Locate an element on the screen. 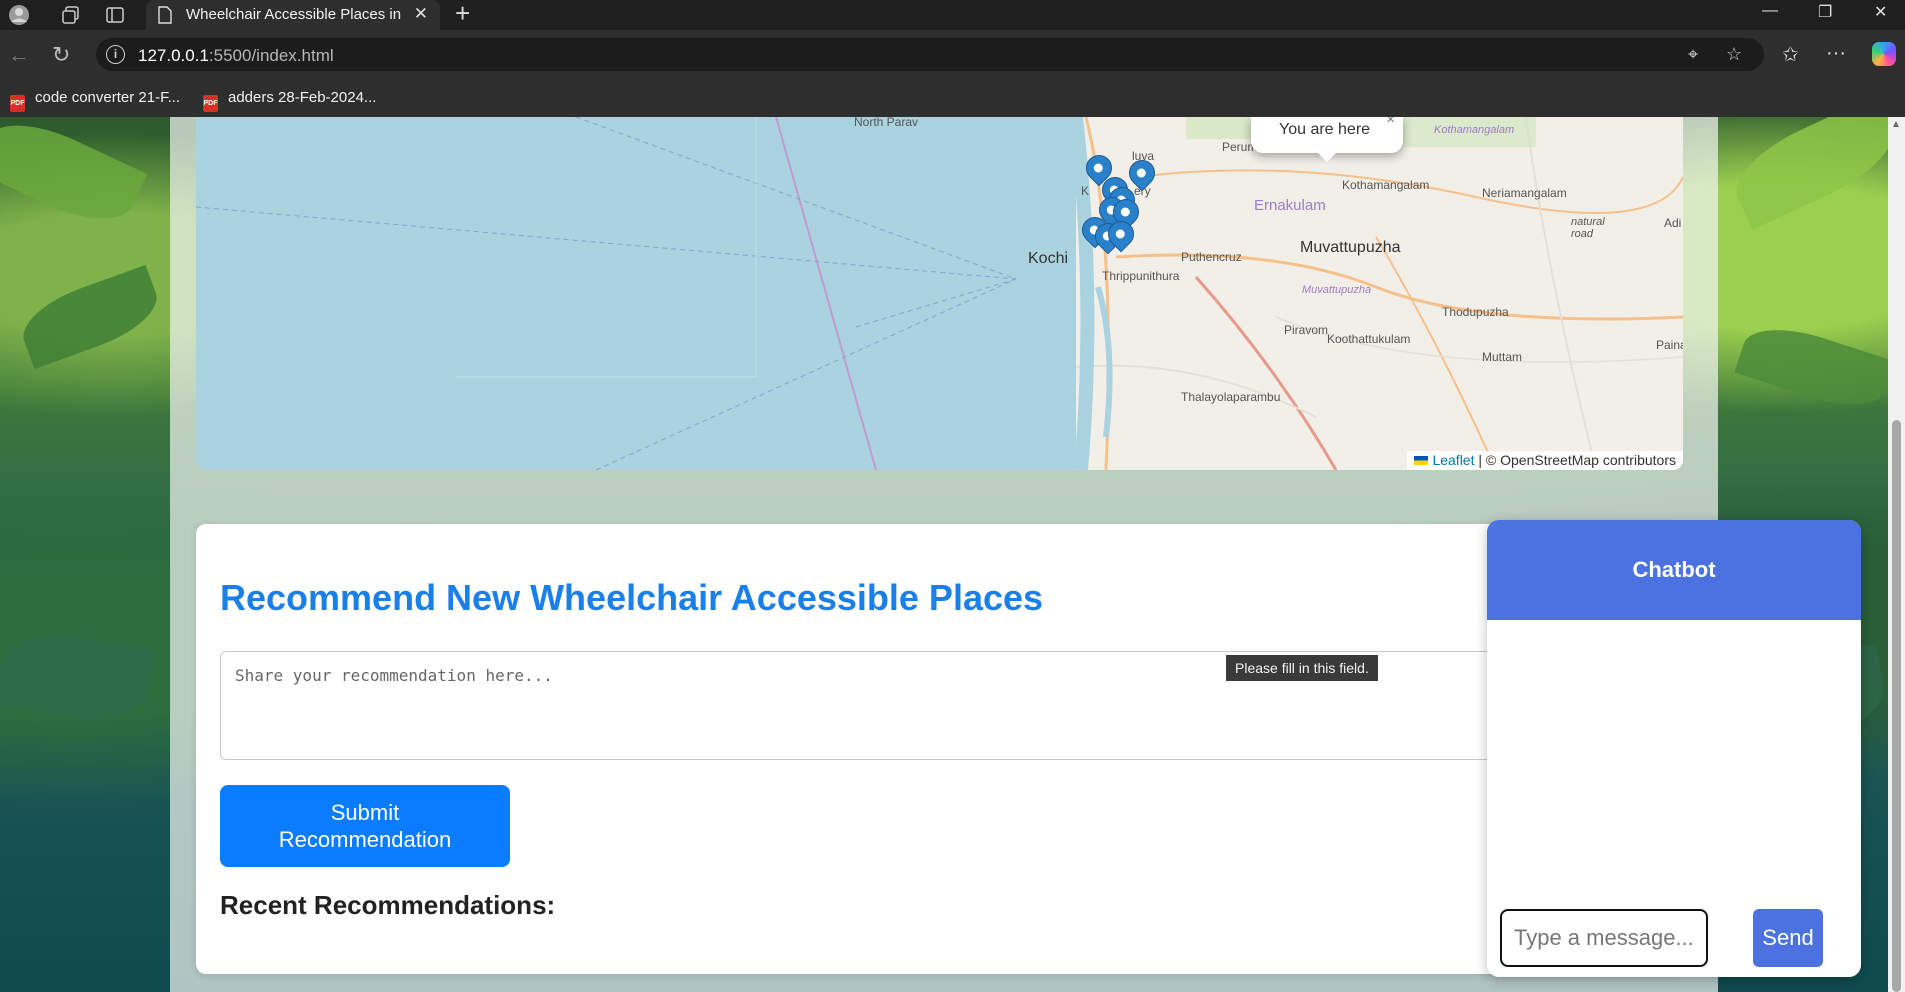  more-menu-icon: ··· is located at coordinates (1836, 53).